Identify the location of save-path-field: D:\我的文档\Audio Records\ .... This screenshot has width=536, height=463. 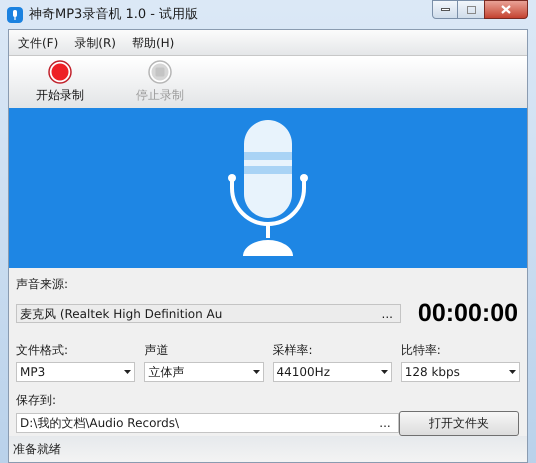
(207, 423).